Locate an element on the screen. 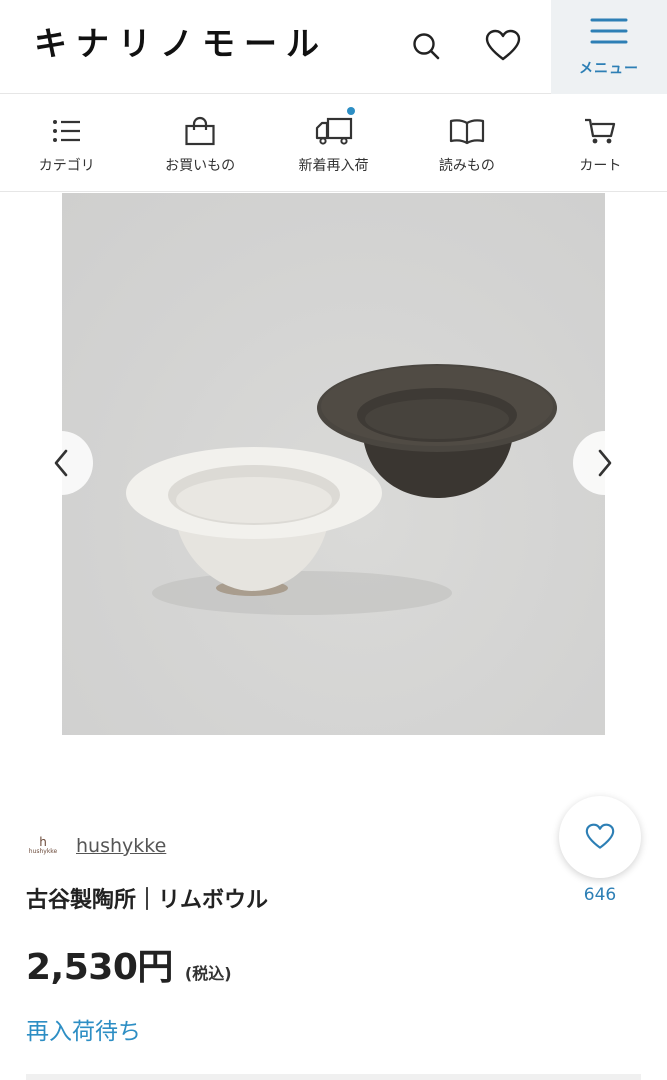 This screenshot has width=667, height=1080. nav-item-category: カテゴリ is located at coordinates (66, 143).